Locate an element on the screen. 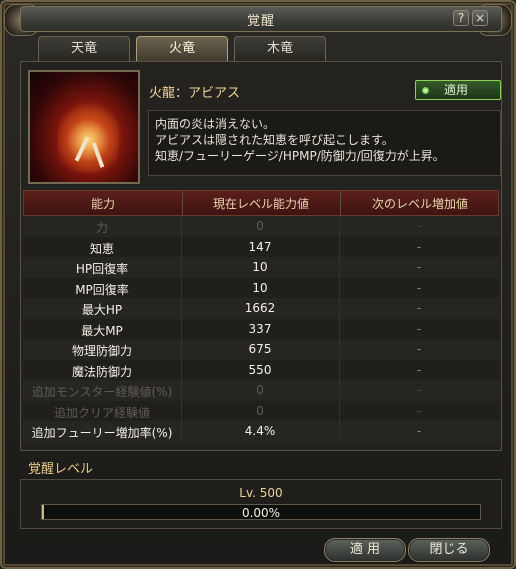 The height and width of the screenshot is (569, 516). table-row: 力 0 - is located at coordinates (261, 226).